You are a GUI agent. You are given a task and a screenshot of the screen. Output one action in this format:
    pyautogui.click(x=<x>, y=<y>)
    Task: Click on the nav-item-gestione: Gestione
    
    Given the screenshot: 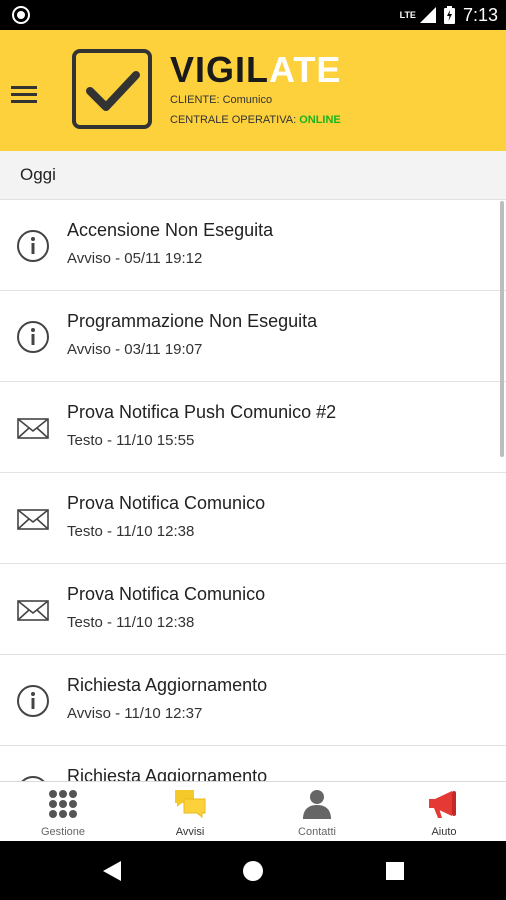 What is the action you would take?
    pyautogui.click(x=63, y=812)
    